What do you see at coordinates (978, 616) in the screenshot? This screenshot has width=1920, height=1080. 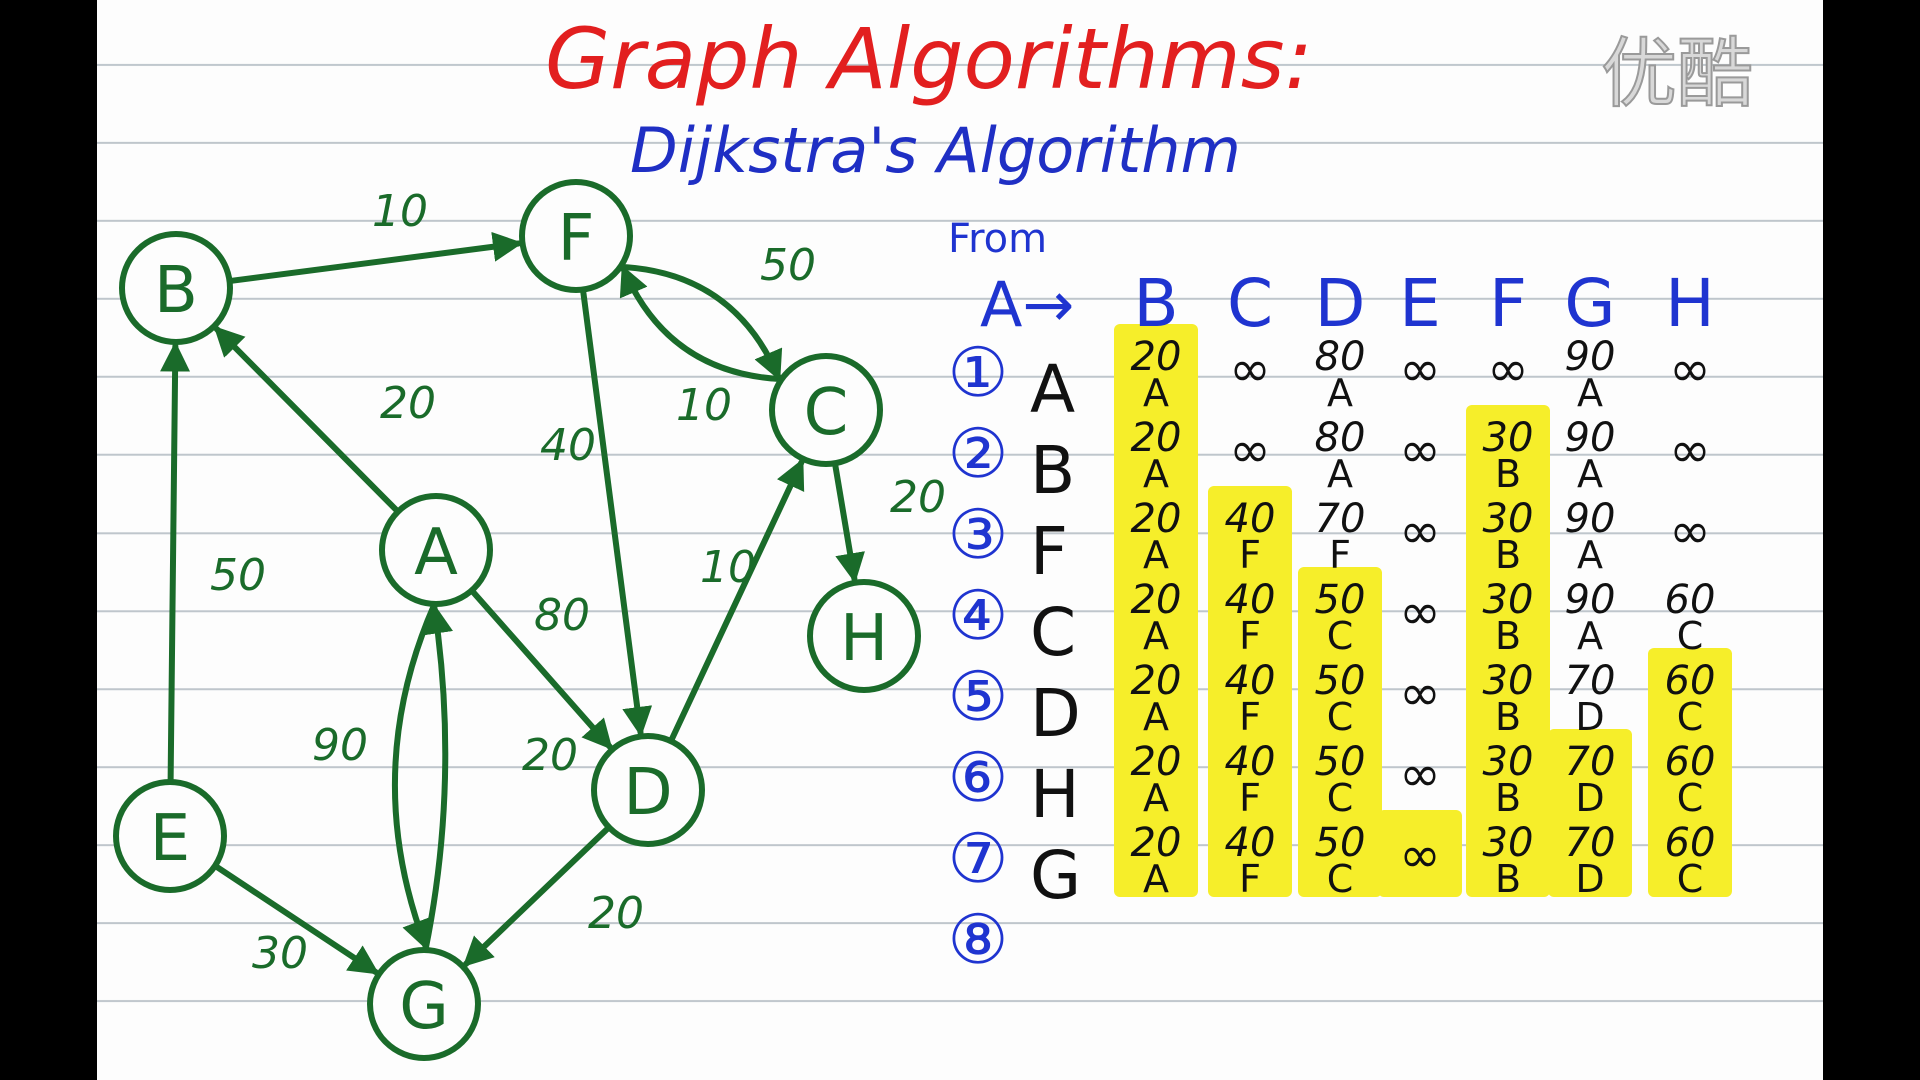 I see `step-marker-4: ④` at bounding box center [978, 616].